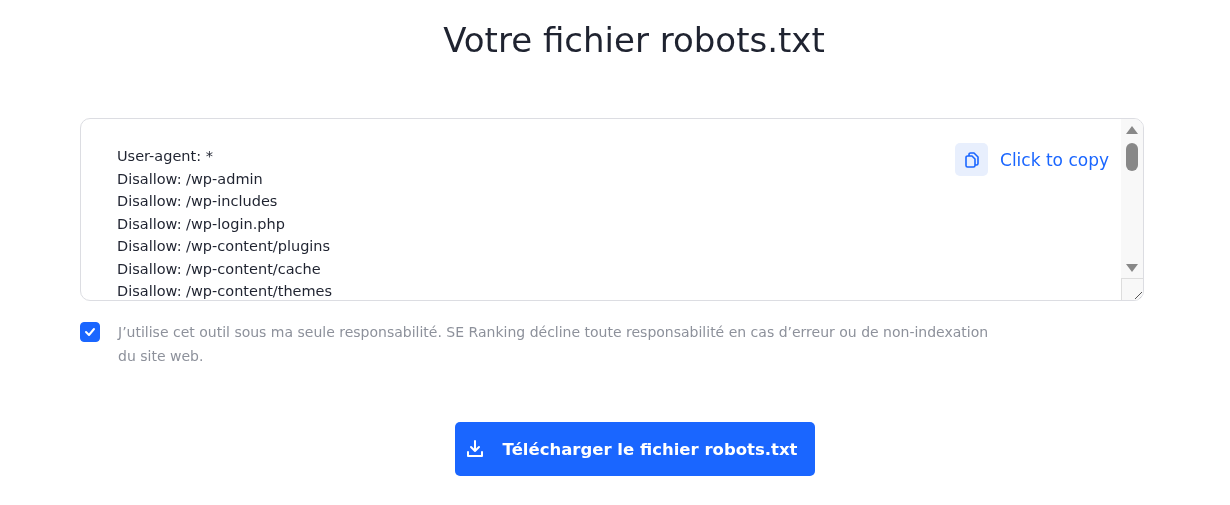  Describe the element at coordinates (197, 201) in the screenshot. I see `code-line: Disallow: /wp-includes` at that location.